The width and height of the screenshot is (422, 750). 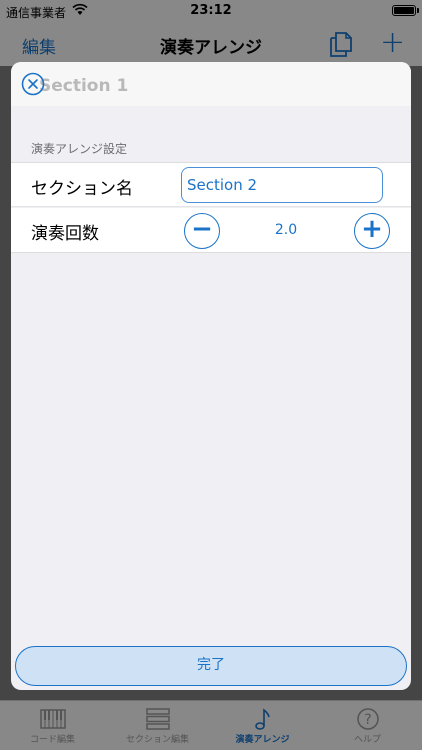 I want to click on section-name-row: セクション名, so click(x=211, y=184).